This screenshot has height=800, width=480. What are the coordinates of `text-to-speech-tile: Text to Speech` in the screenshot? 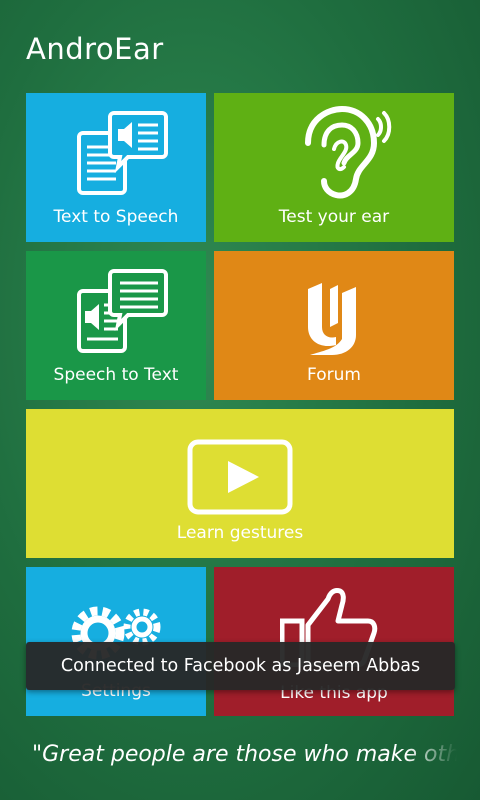 It's located at (116, 167).